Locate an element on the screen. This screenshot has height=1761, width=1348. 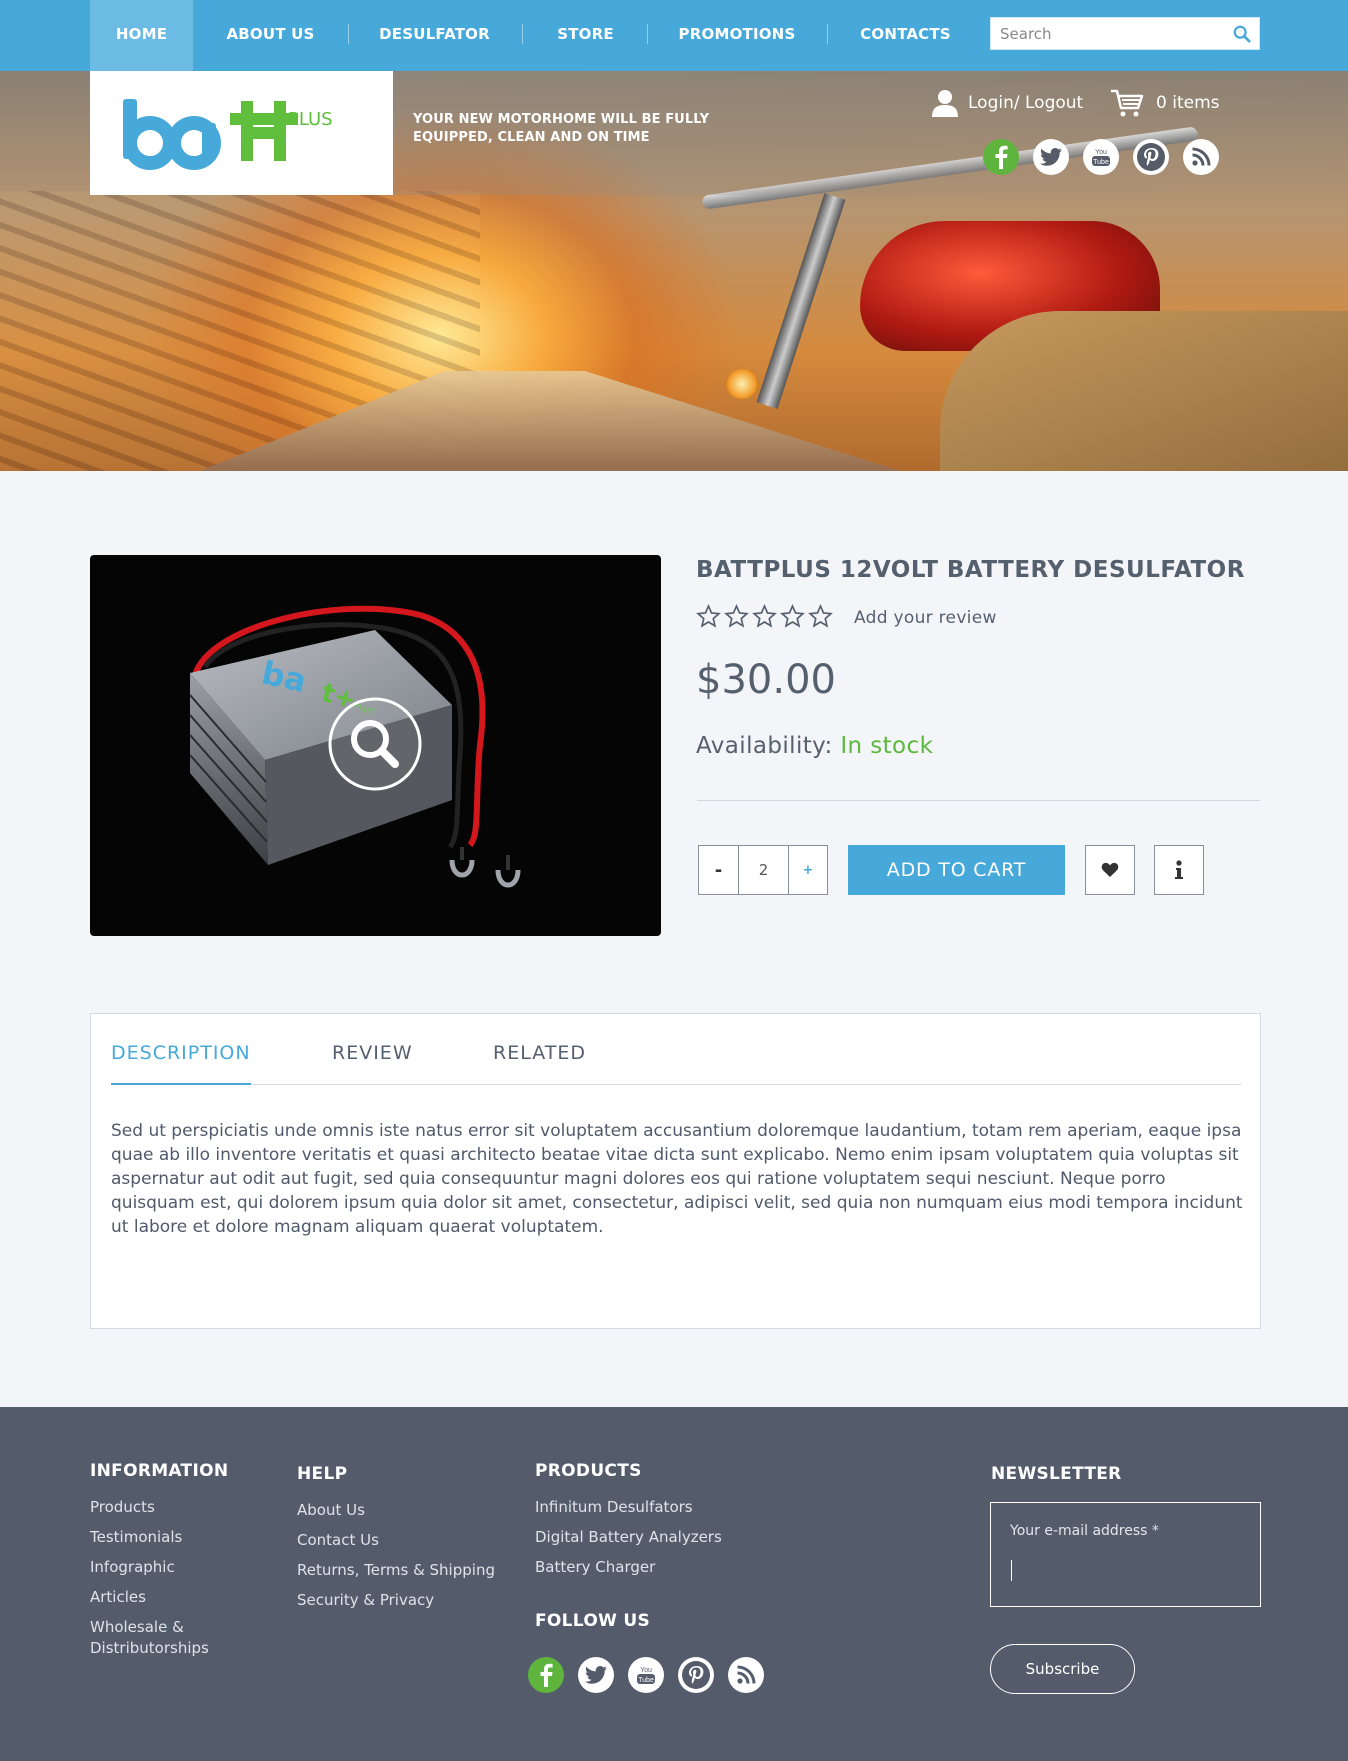
hero-rider-jacket is located at coordinates (1144, 391).